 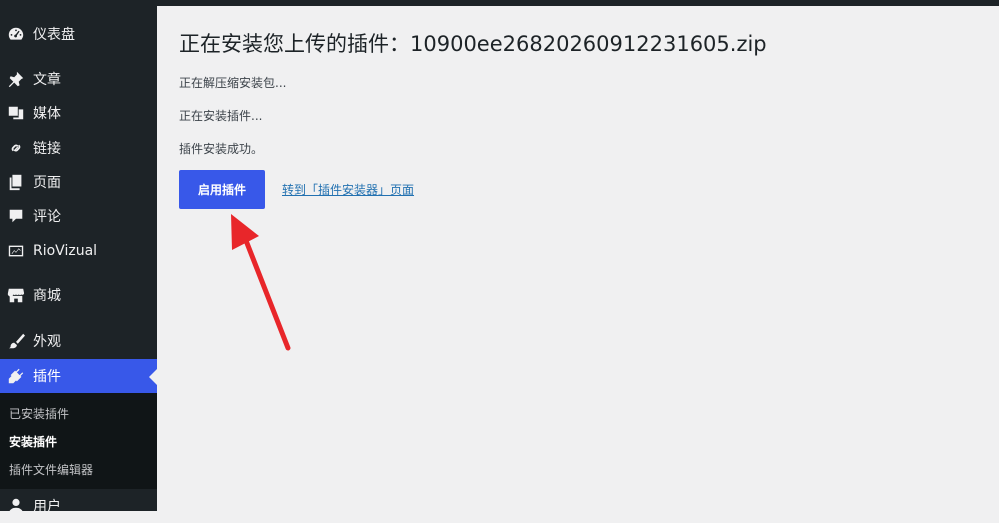 I want to click on sidebar-item-riovizual: RioVizual, so click(x=78, y=251).